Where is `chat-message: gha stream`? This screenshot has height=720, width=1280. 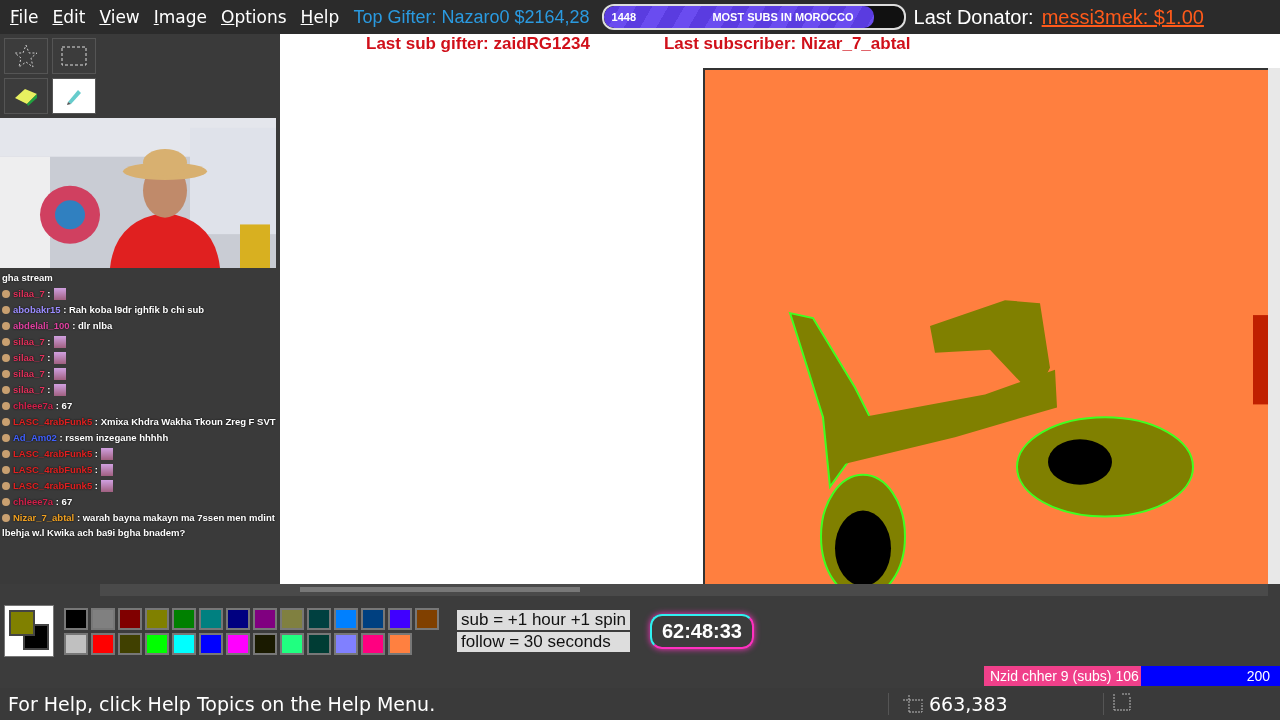
chat-message: gha stream is located at coordinates (28, 278).